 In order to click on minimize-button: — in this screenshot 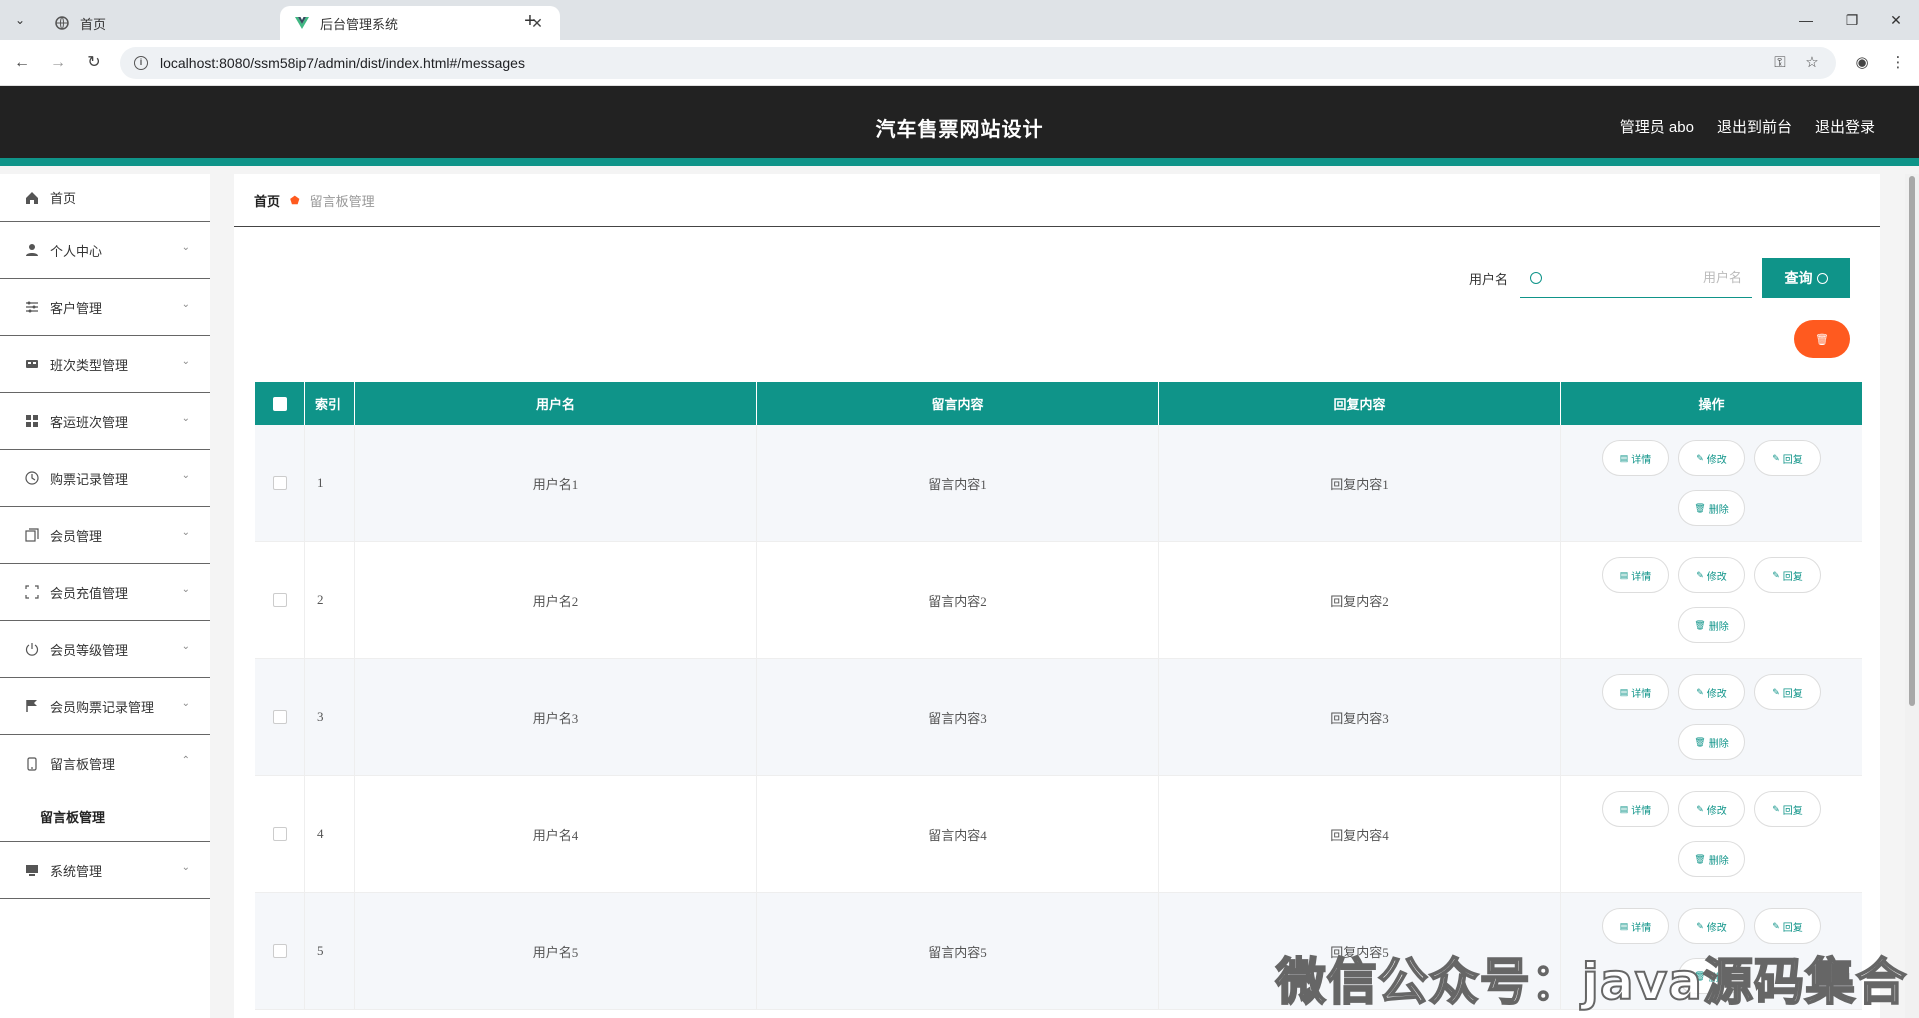, I will do `click(1806, 20)`.